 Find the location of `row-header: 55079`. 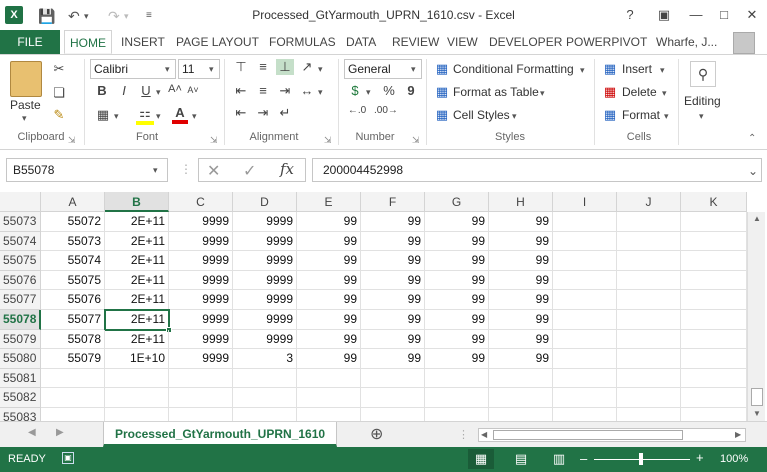

row-header: 55079 is located at coordinates (20, 339).